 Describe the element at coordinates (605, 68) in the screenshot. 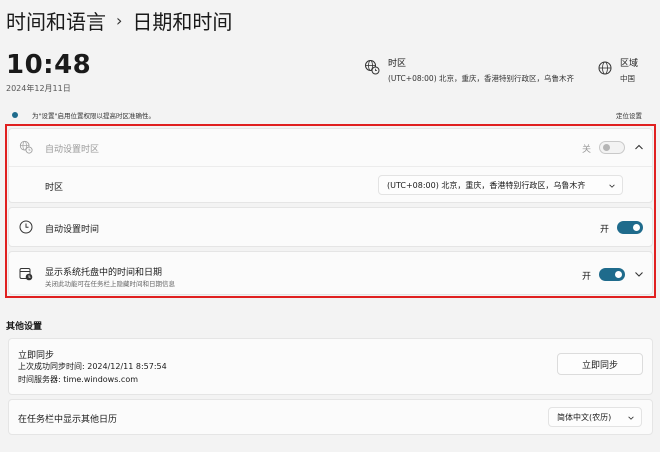

I see `globe-icon` at that location.